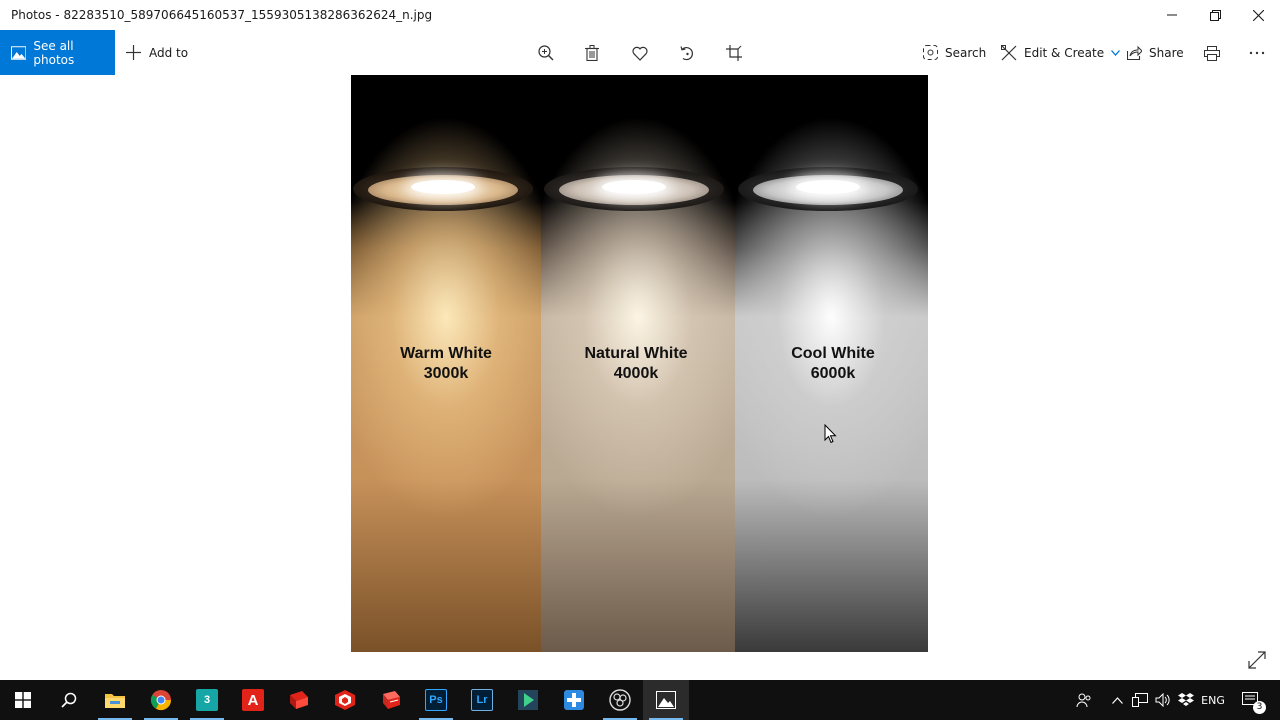 This screenshot has height=720, width=1280. What do you see at coordinates (828, 189) in the screenshot?
I see `cool-downlight` at bounding box center [828, 189].